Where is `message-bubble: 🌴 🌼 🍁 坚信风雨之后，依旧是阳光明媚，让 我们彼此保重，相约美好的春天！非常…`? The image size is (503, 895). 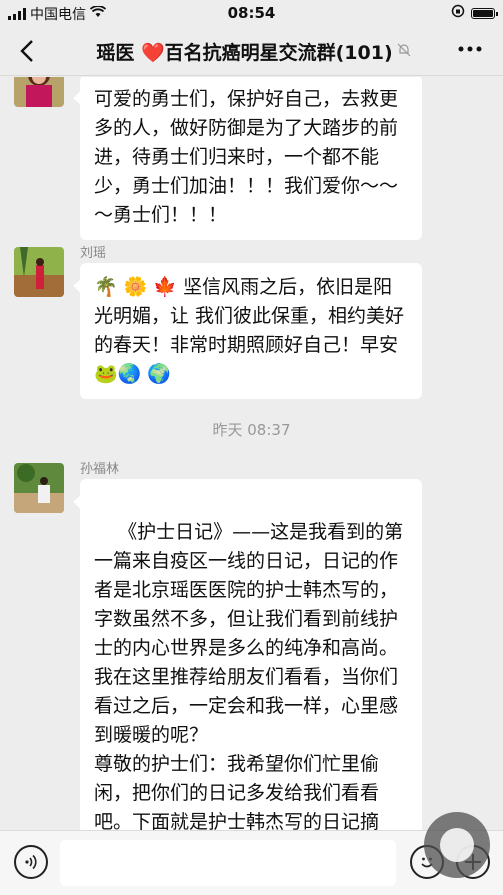
message-bubble: 🌴 🌼 🍁 坚信风雨之后，依旧是阳光明媚，让 我们彼此保重，相约美好的春天！非常… is located at coordinates (247, 331).